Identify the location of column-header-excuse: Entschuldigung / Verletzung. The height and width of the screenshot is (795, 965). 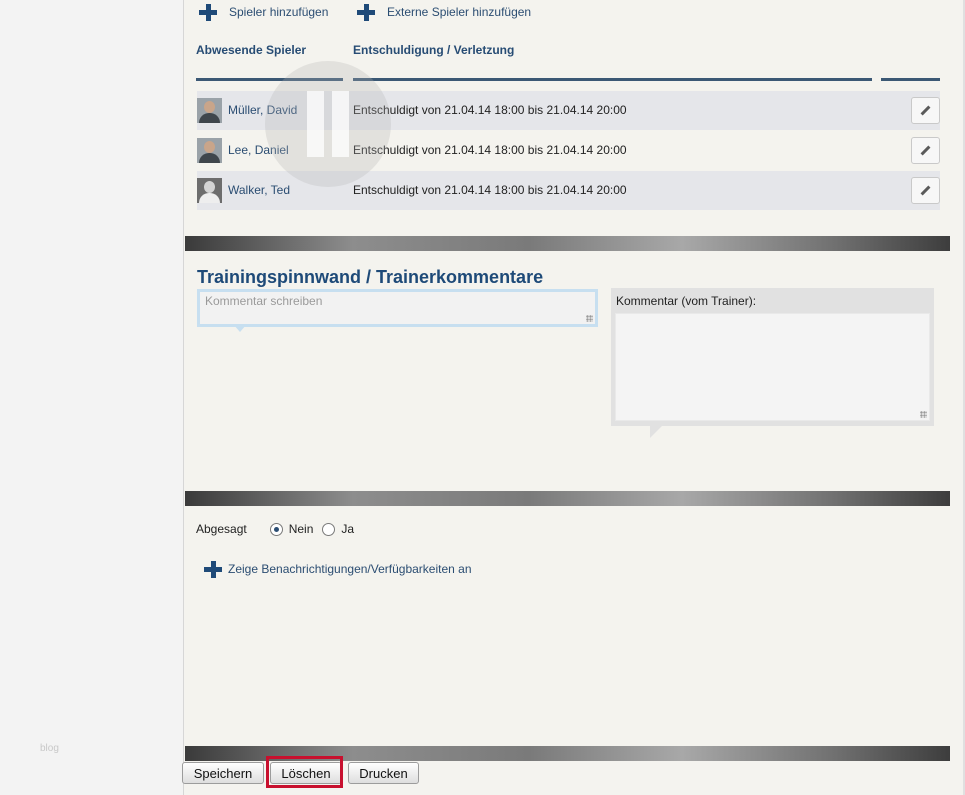
(434, 50).